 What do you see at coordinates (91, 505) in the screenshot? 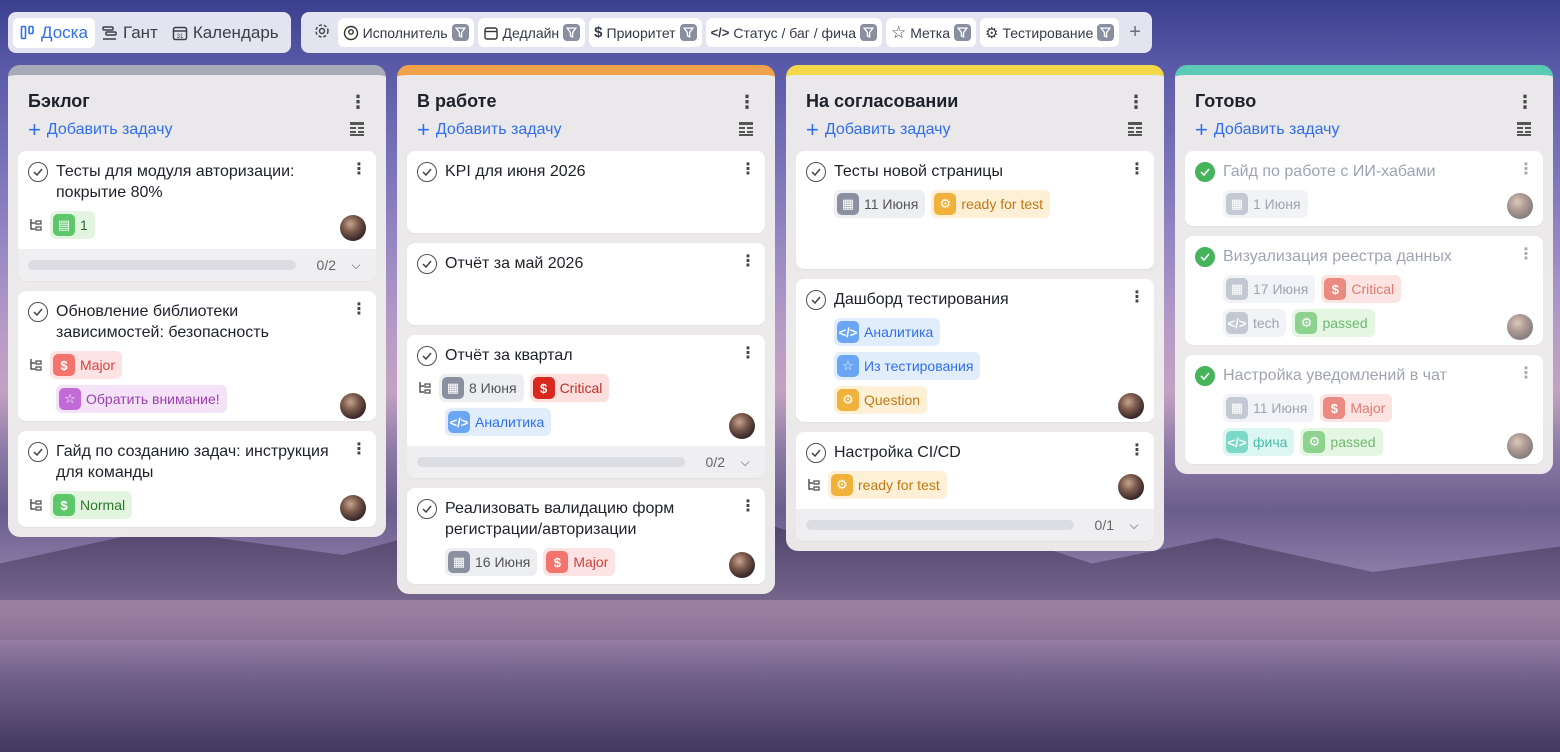
I see `priority-tag: $ Normal` at bounding box center [91, 505].